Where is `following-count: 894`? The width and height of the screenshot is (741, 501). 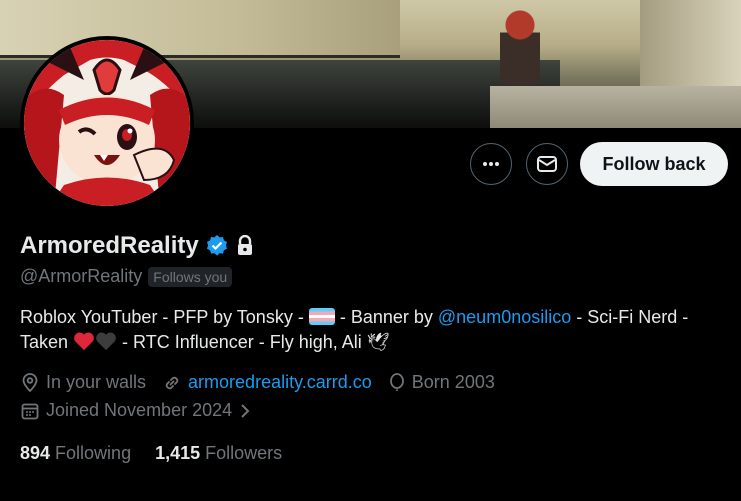
following-count: 894 is located at coordinates (35, 453).